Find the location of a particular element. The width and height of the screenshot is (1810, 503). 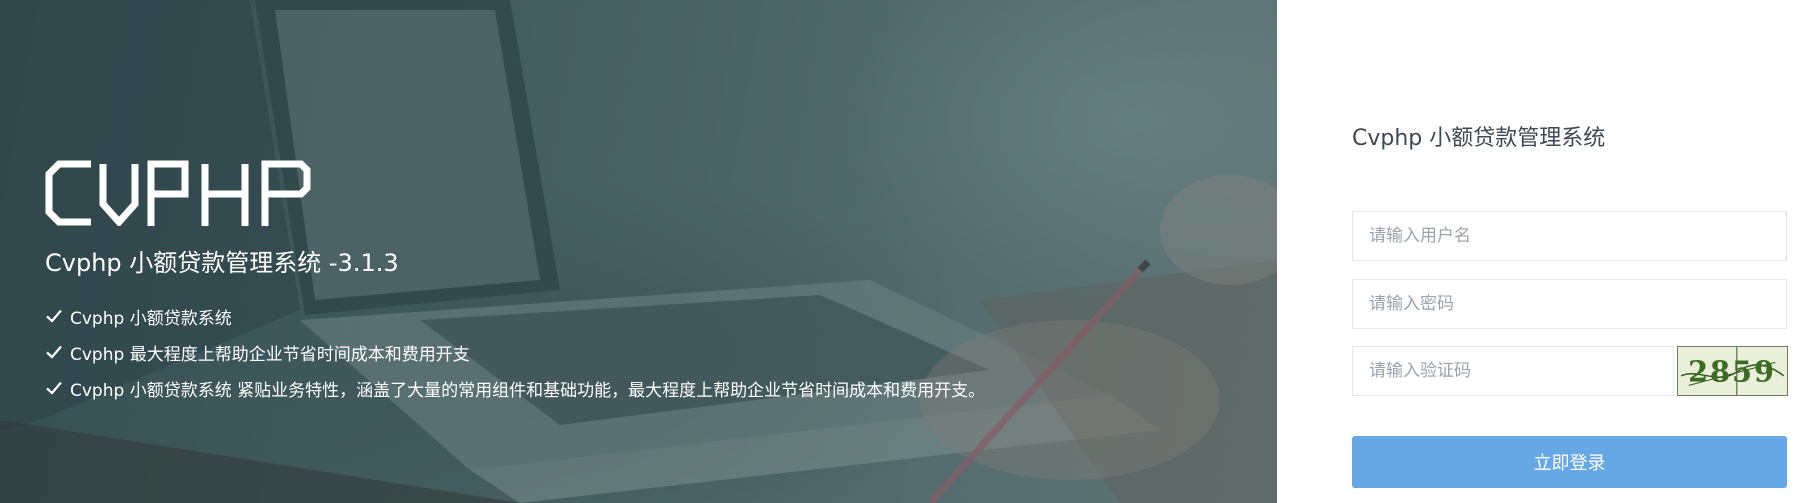

username-input is located at coordinates (1569, 236).